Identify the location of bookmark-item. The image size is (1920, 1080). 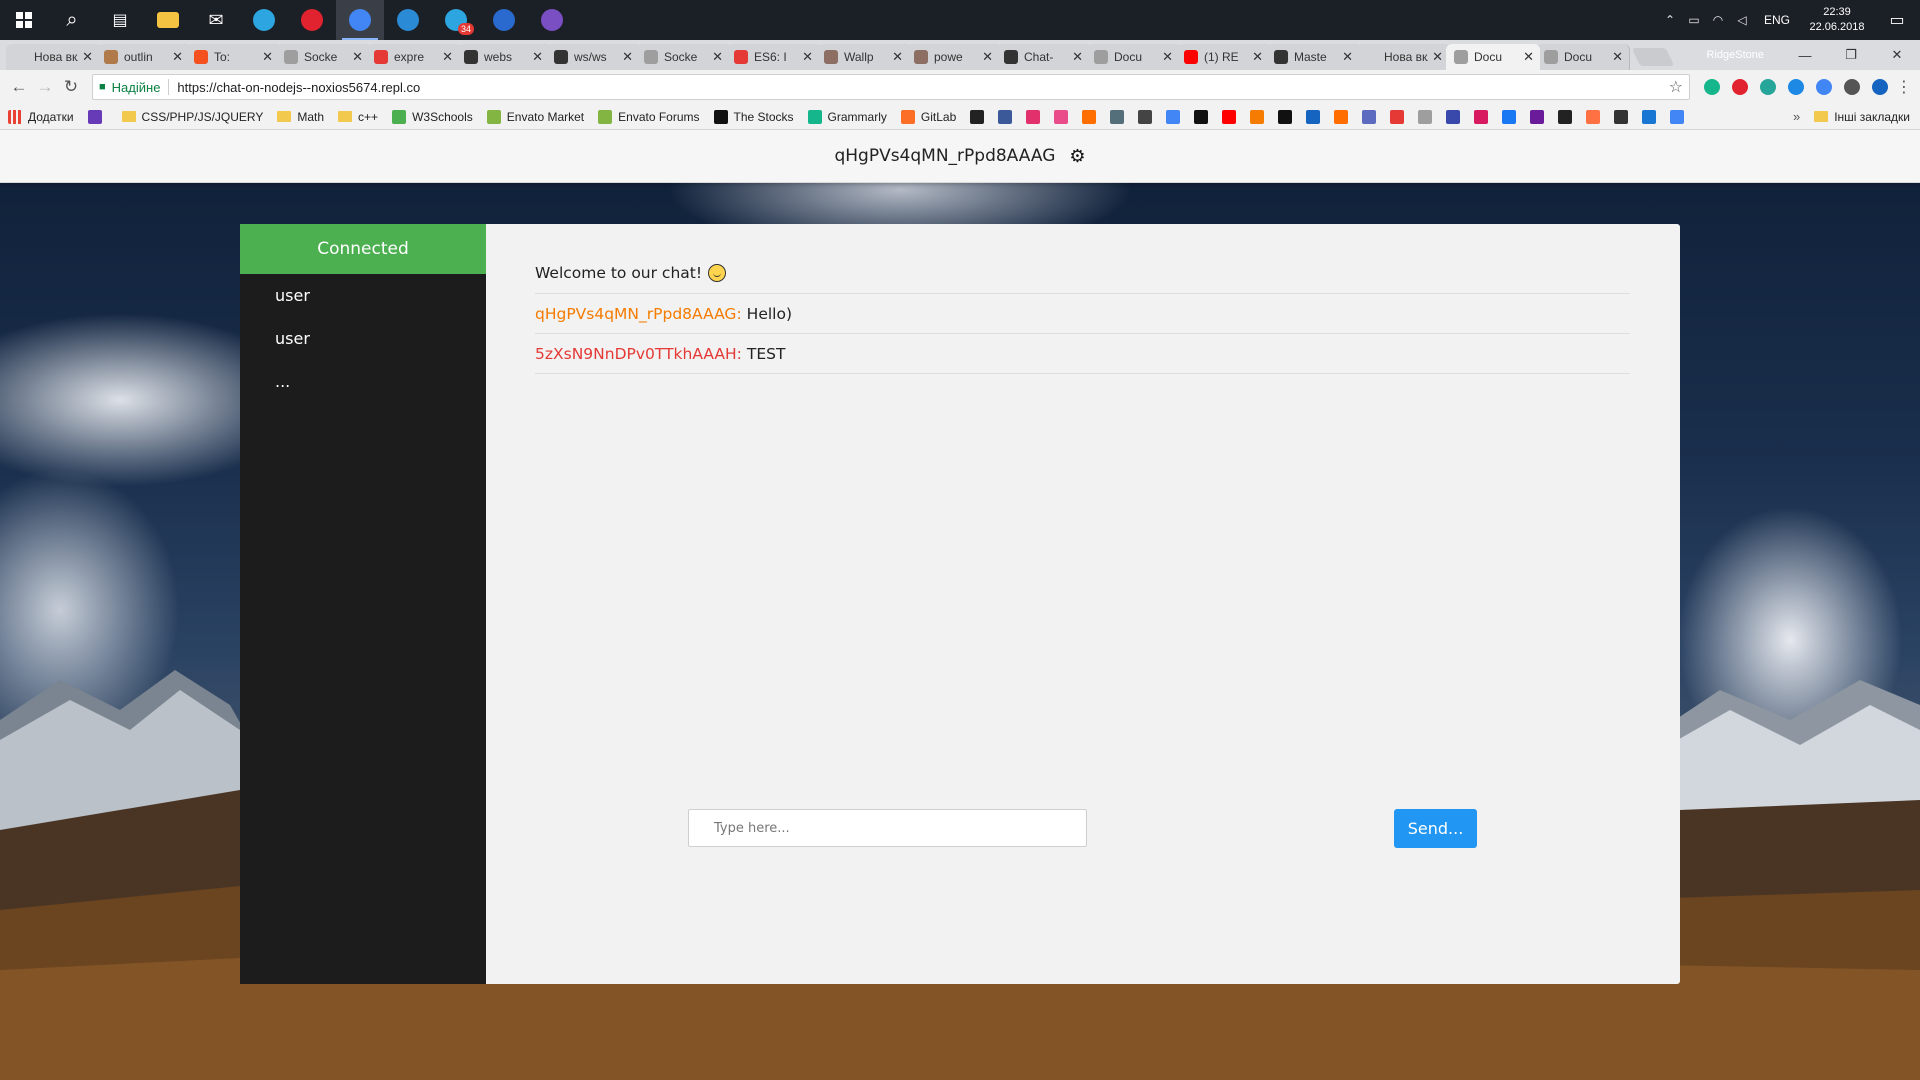
(97, 116).